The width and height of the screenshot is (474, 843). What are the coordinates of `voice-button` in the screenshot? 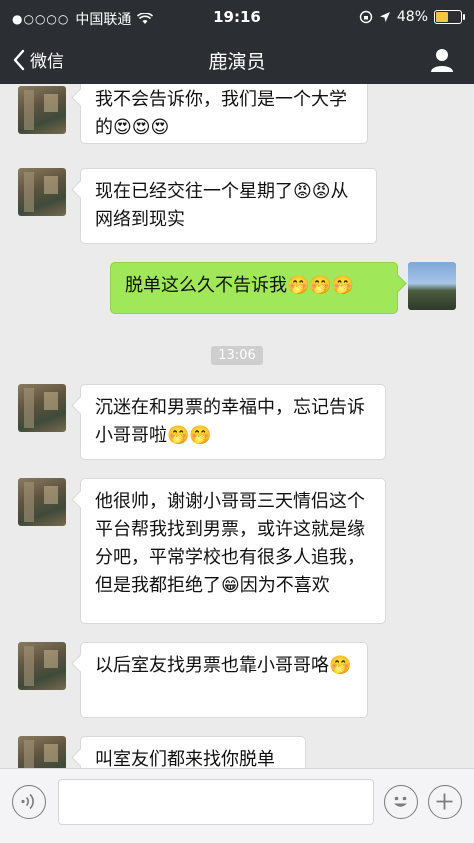 It's located at (29, 802).